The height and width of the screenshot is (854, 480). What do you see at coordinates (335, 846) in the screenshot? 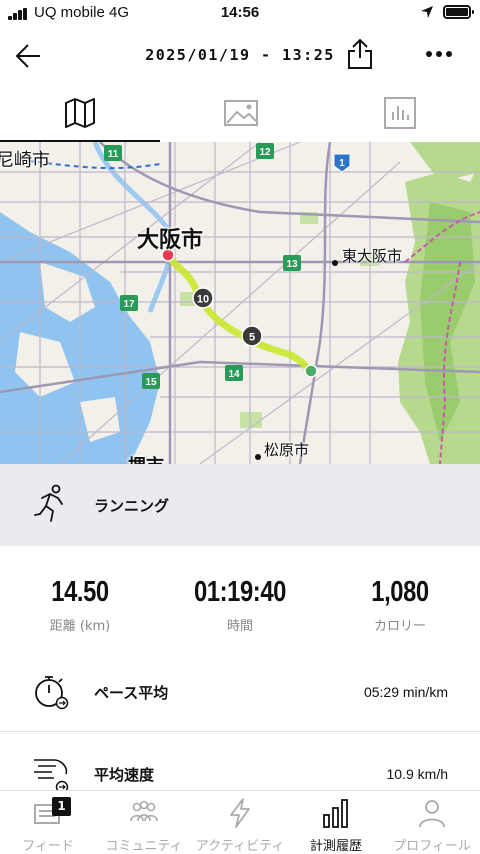
I see `nav-history-label: 計測履歴` at bounding box center [335, 846].